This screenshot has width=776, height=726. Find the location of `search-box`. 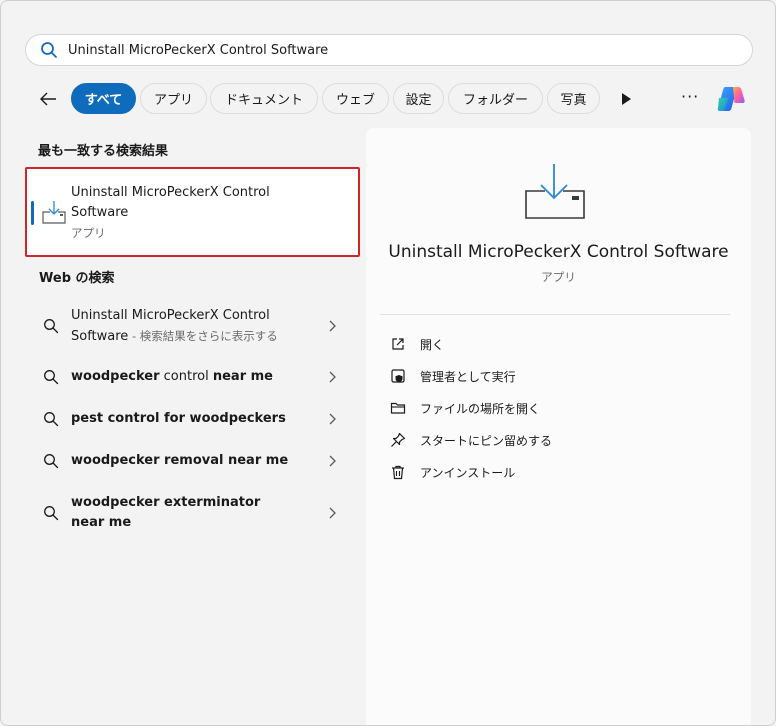

search-box is located at coordinates (389, 50).